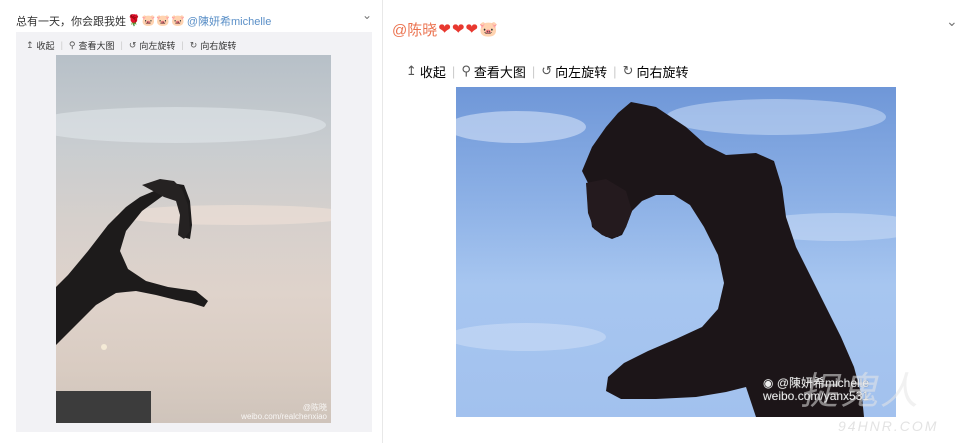  Describe the element at coordinates (71, 22) in the screenshot. I see `left-post-body: 总有一天，你会跟我姓` at that location.